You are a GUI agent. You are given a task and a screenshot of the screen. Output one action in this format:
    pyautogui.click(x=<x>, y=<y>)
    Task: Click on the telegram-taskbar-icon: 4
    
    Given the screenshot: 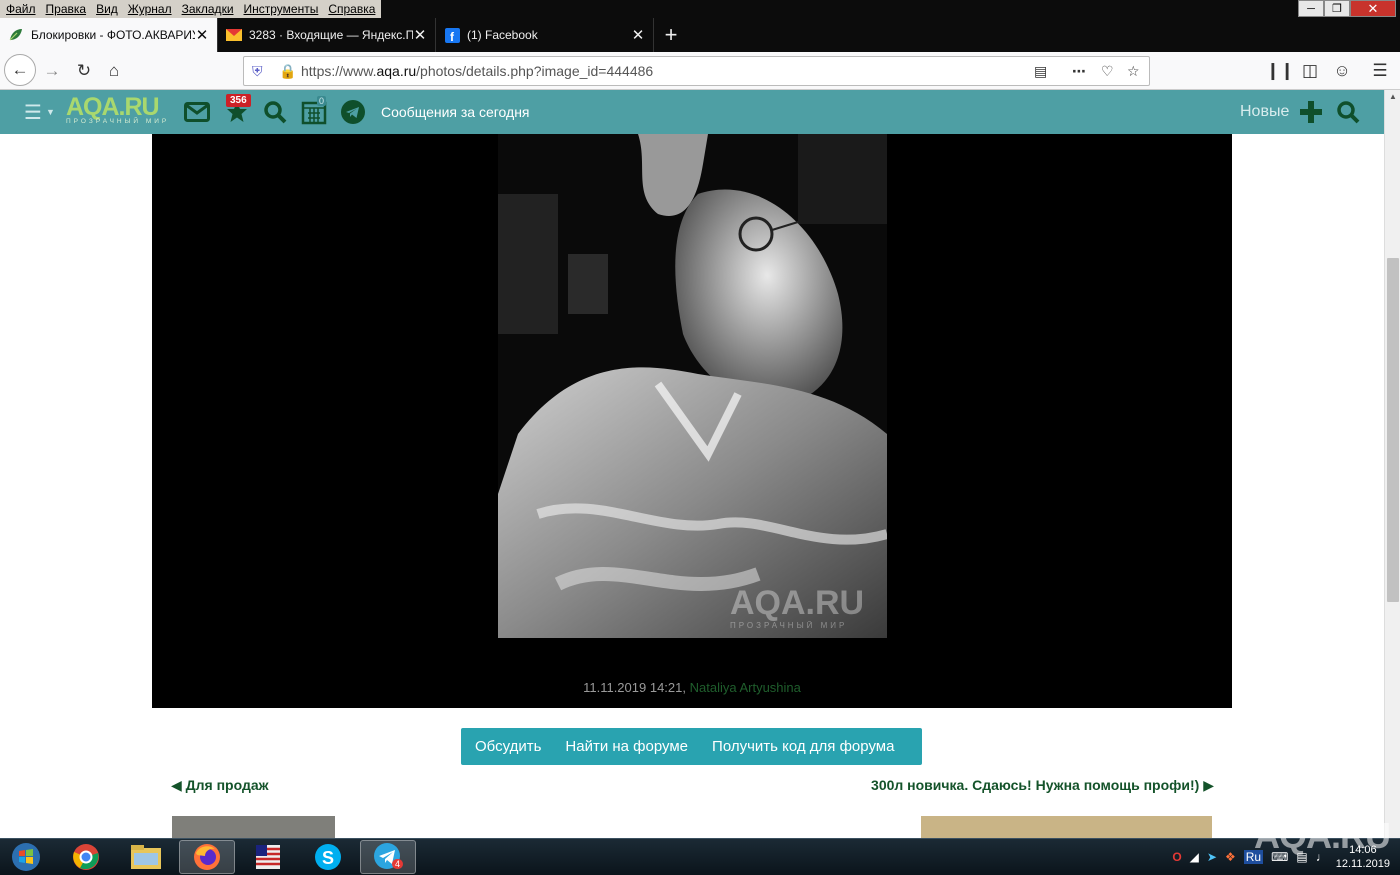 What is the action you would take?
    pyautogui.click(x=388, y=857)
    